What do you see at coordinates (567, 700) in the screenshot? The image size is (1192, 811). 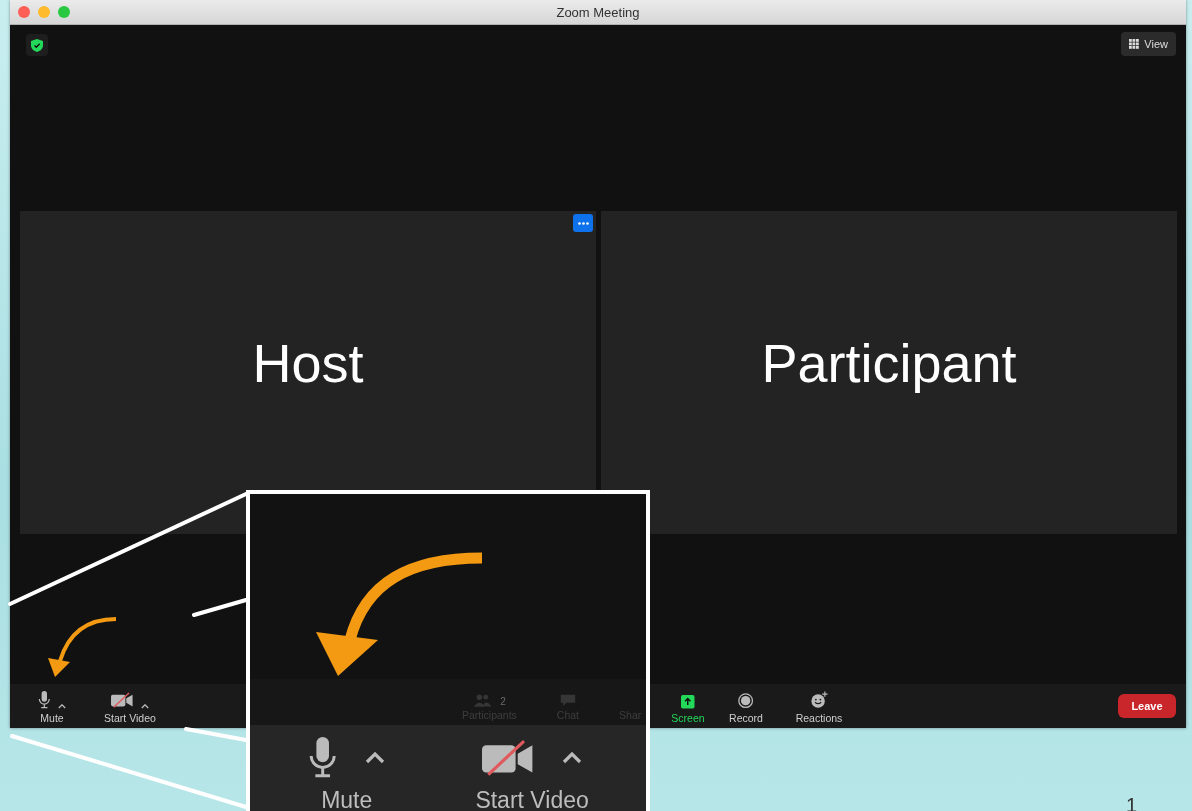 I see `chat-icon` at bounding box center [567, 700].